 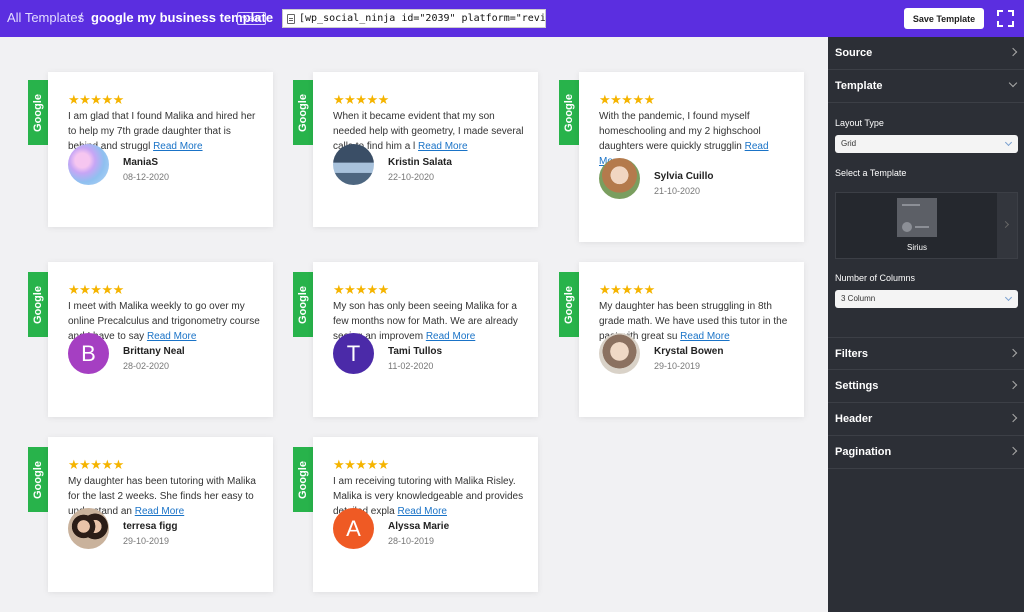 What do you see at coordinates (411, 366) in the screenshot?
I see `review-date: 11-02-2020` at bounding box center [411, 366].